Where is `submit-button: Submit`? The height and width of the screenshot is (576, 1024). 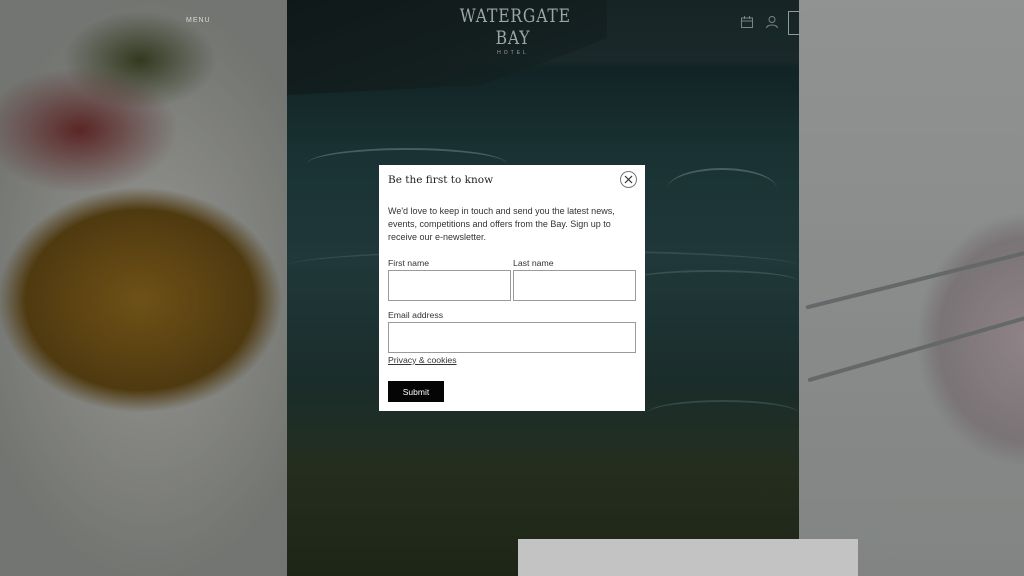 submit-button: Submit is located at coordinates (416, 391).